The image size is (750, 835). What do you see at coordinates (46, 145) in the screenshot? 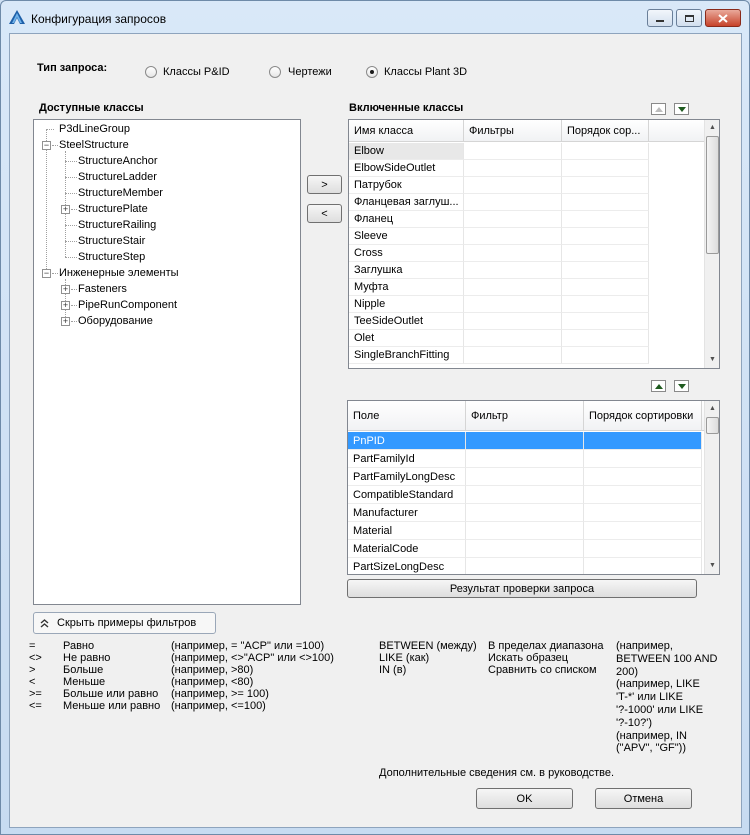
I see `collapse-steelstructure-icon: −` at bounding box center [46, 145].